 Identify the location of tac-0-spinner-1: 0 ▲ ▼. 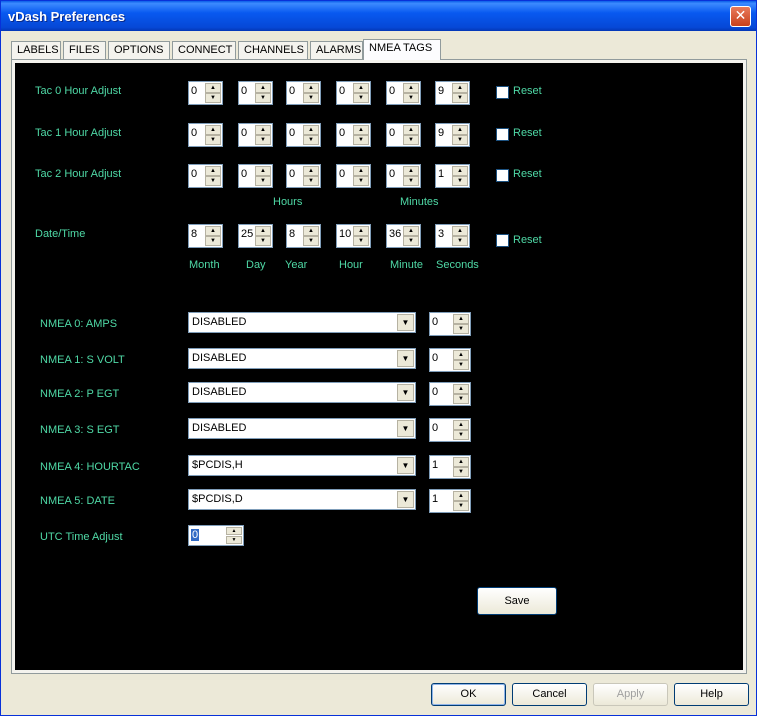
(255, 93).